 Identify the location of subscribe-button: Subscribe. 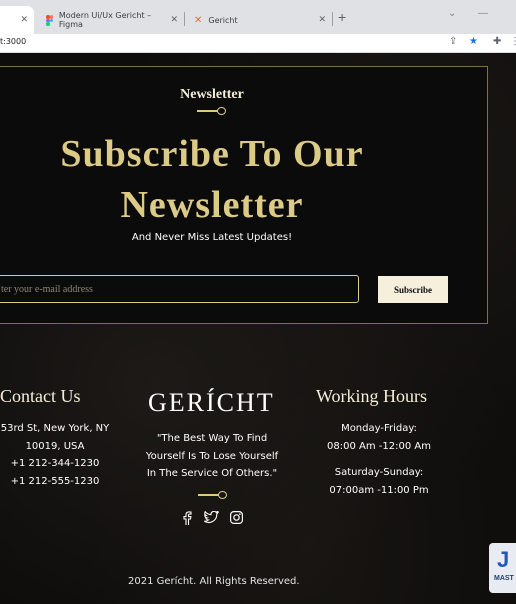
(413, 289).